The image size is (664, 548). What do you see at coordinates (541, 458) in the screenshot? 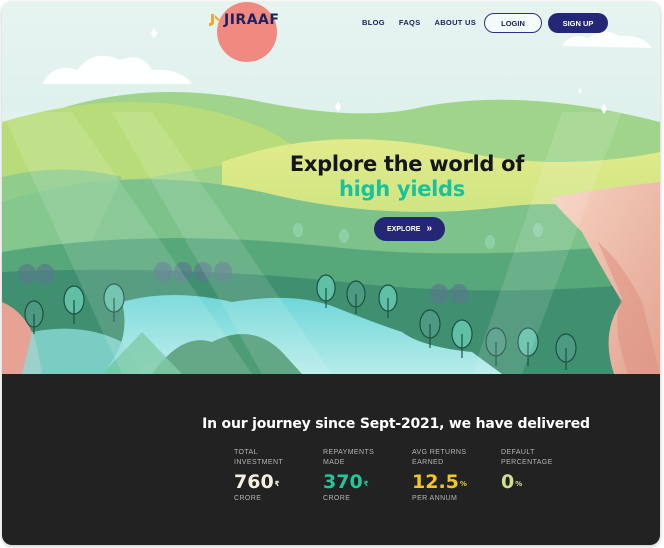
I see `stat-label: DEFAULT PERCENTAGE` at bounding box center [541, 458].